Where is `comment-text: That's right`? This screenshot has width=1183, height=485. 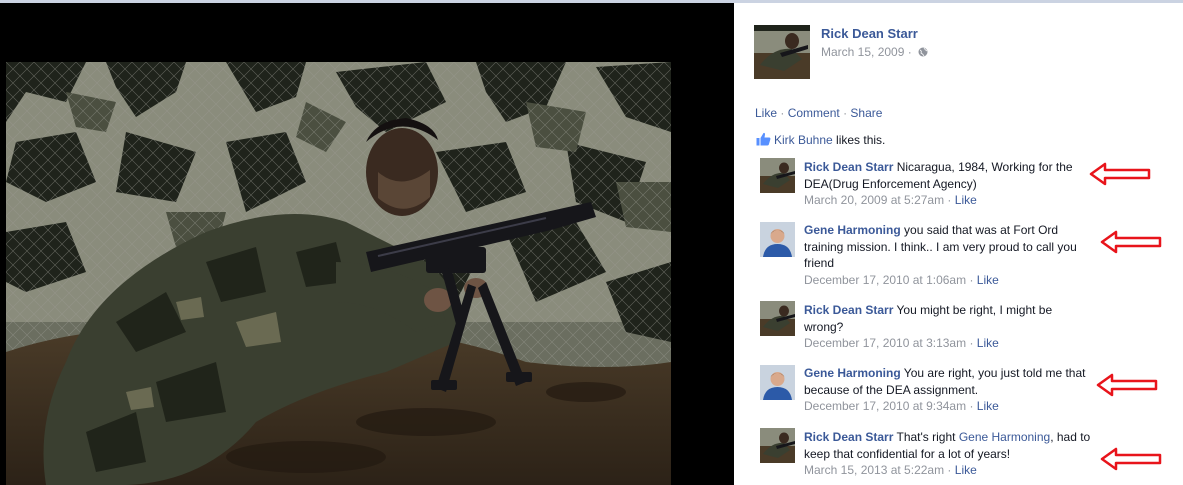 comment-text: That's right is located at coordinates (926, 437).